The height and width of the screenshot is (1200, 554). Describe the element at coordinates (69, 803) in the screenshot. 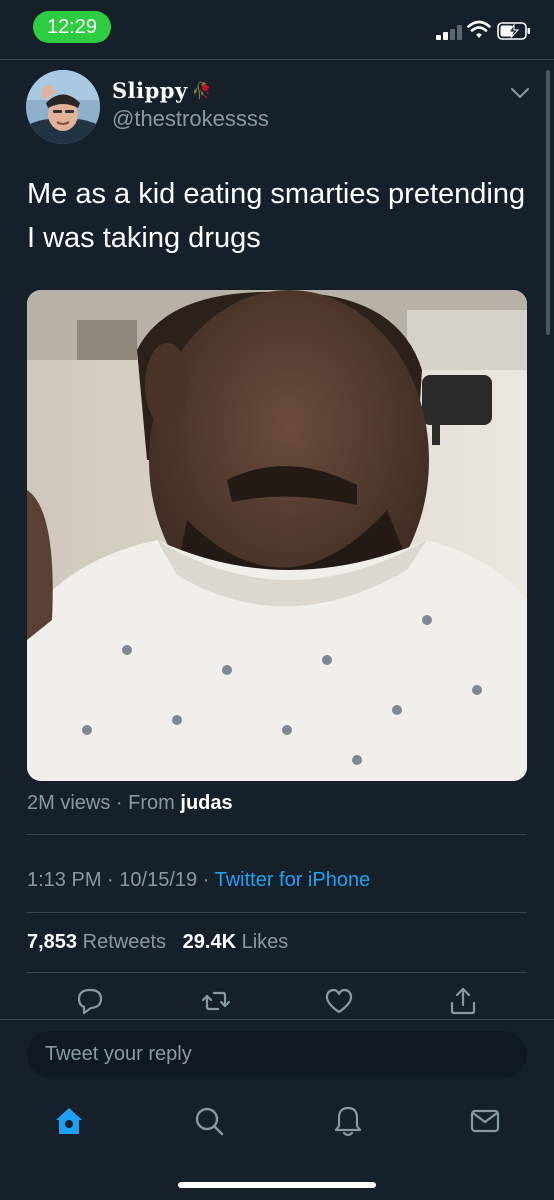

I see `views-count: 2M views` at that location.